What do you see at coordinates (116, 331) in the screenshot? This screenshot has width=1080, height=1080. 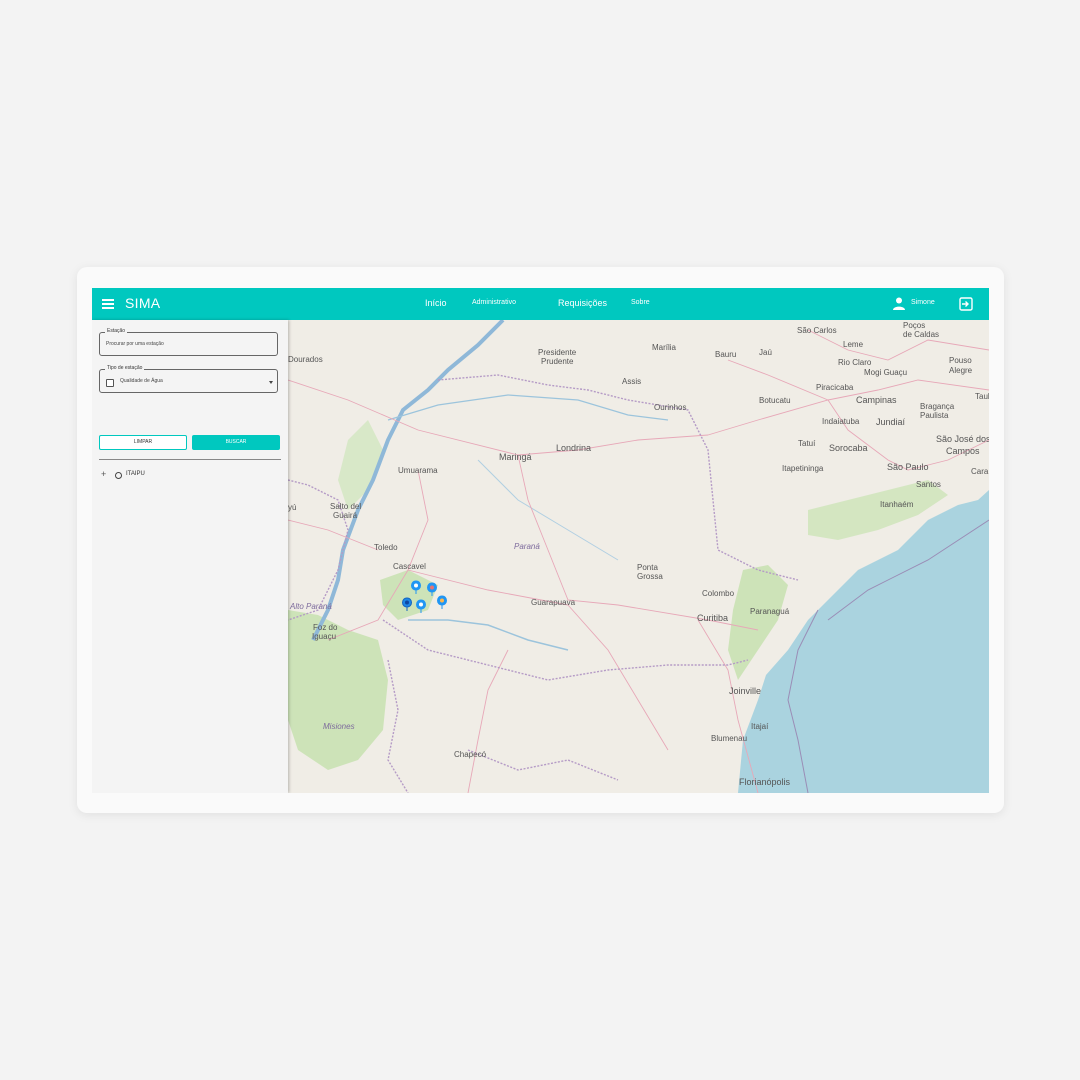 I see `station-field-label: Estação` at bounding box center [116, 331].